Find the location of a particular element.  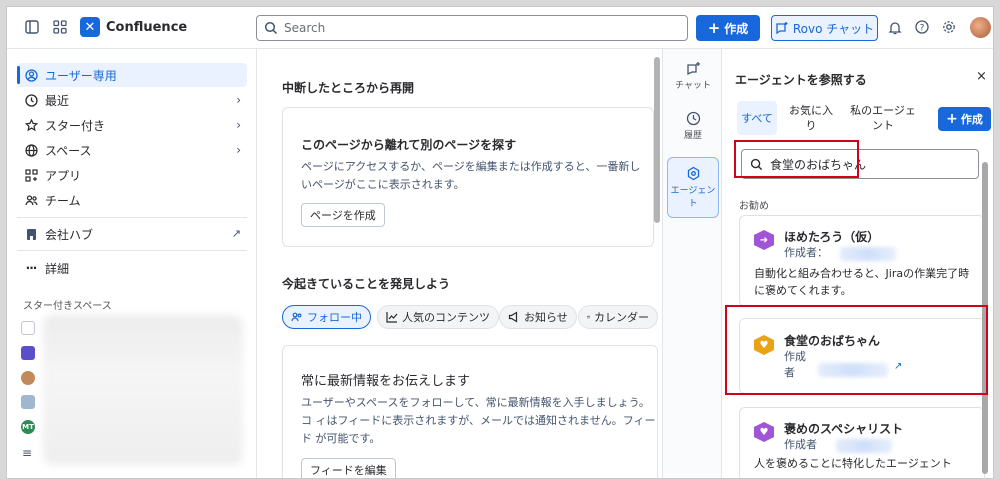

rail-chat: チャット is located at coordinates (693, 76).